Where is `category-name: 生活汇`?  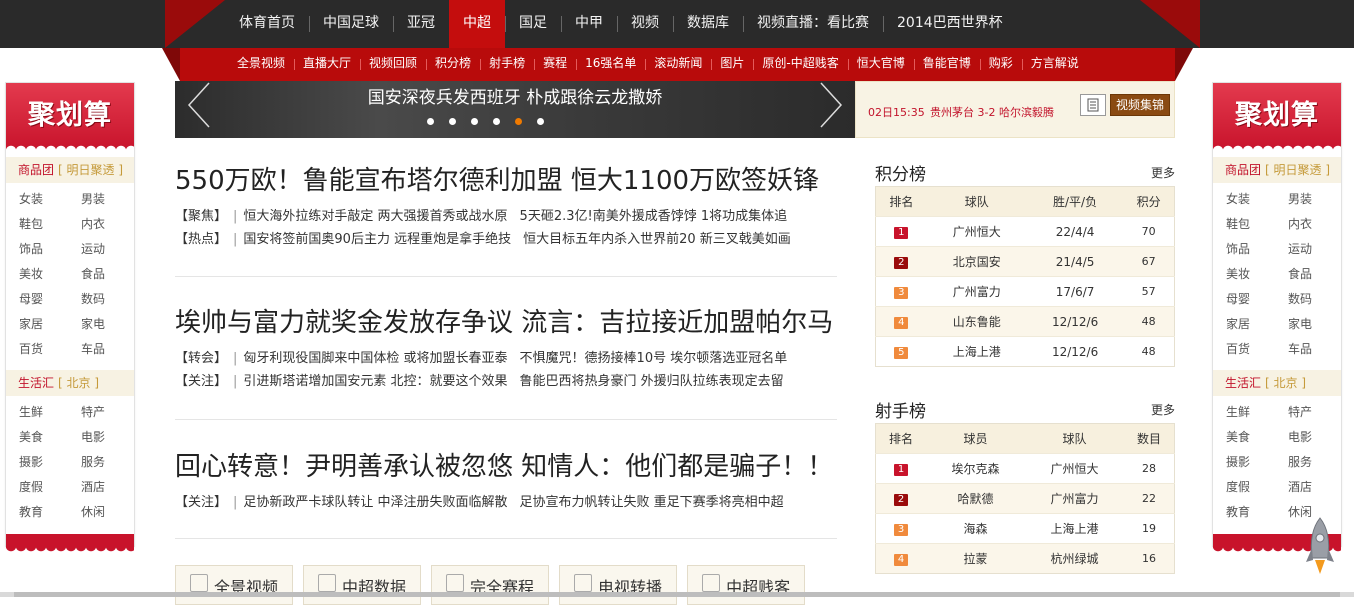
category-name: 生活汇 is located at coordinates (1243, 383).